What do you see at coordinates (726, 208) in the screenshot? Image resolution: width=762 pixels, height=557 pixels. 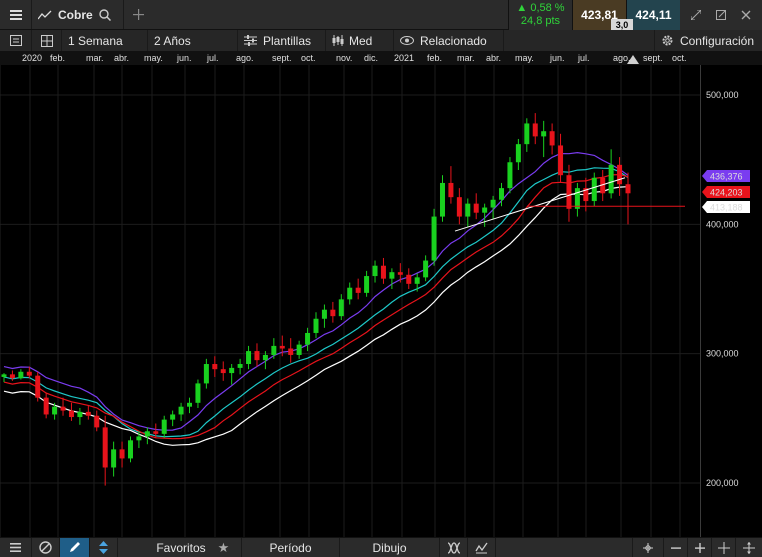 I see `price-tag-label: 413,188` at bounding box center [726, 208].